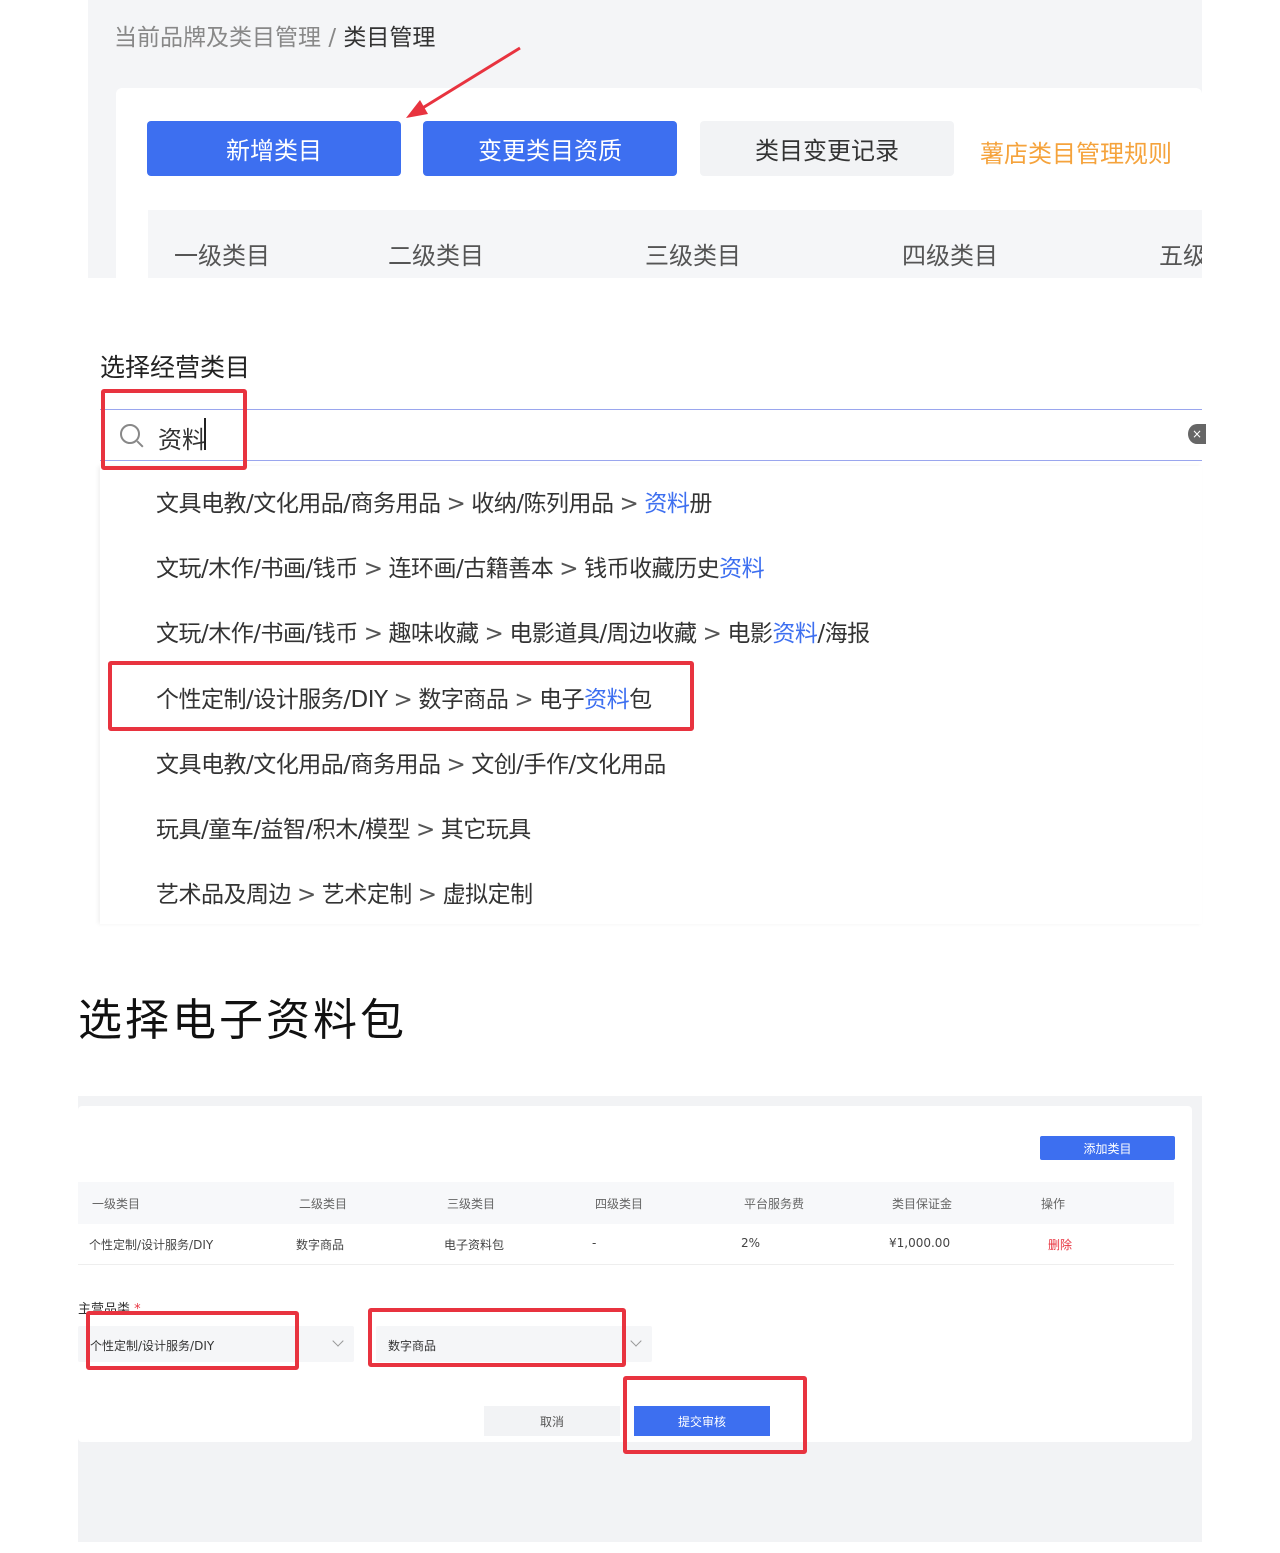 Image resolution: width=1280 pixels, height=1553 pixels. What do you see at coordinates (474, 1245) in the screenshot?
I see `table-cell: 电子资料包` at bounding box center [474, 1245].